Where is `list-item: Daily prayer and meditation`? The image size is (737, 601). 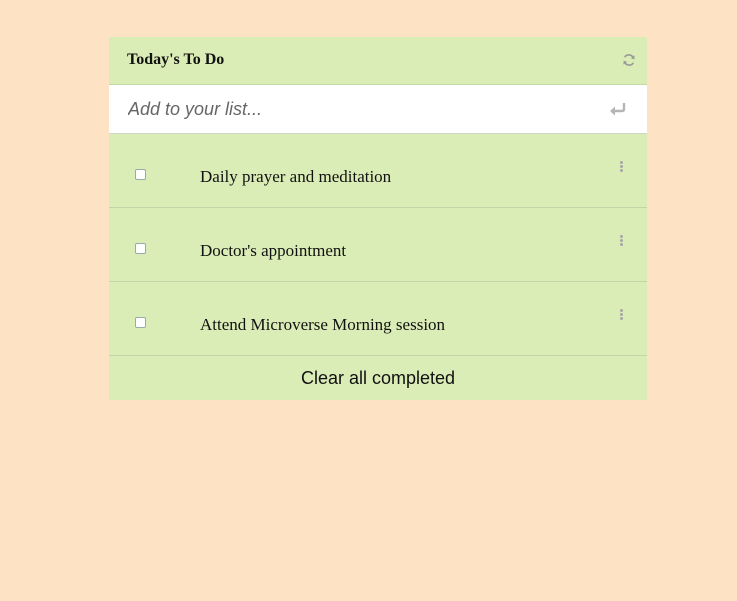 list-item: Daily prayer and meditation is located at coordinates (378, 171).